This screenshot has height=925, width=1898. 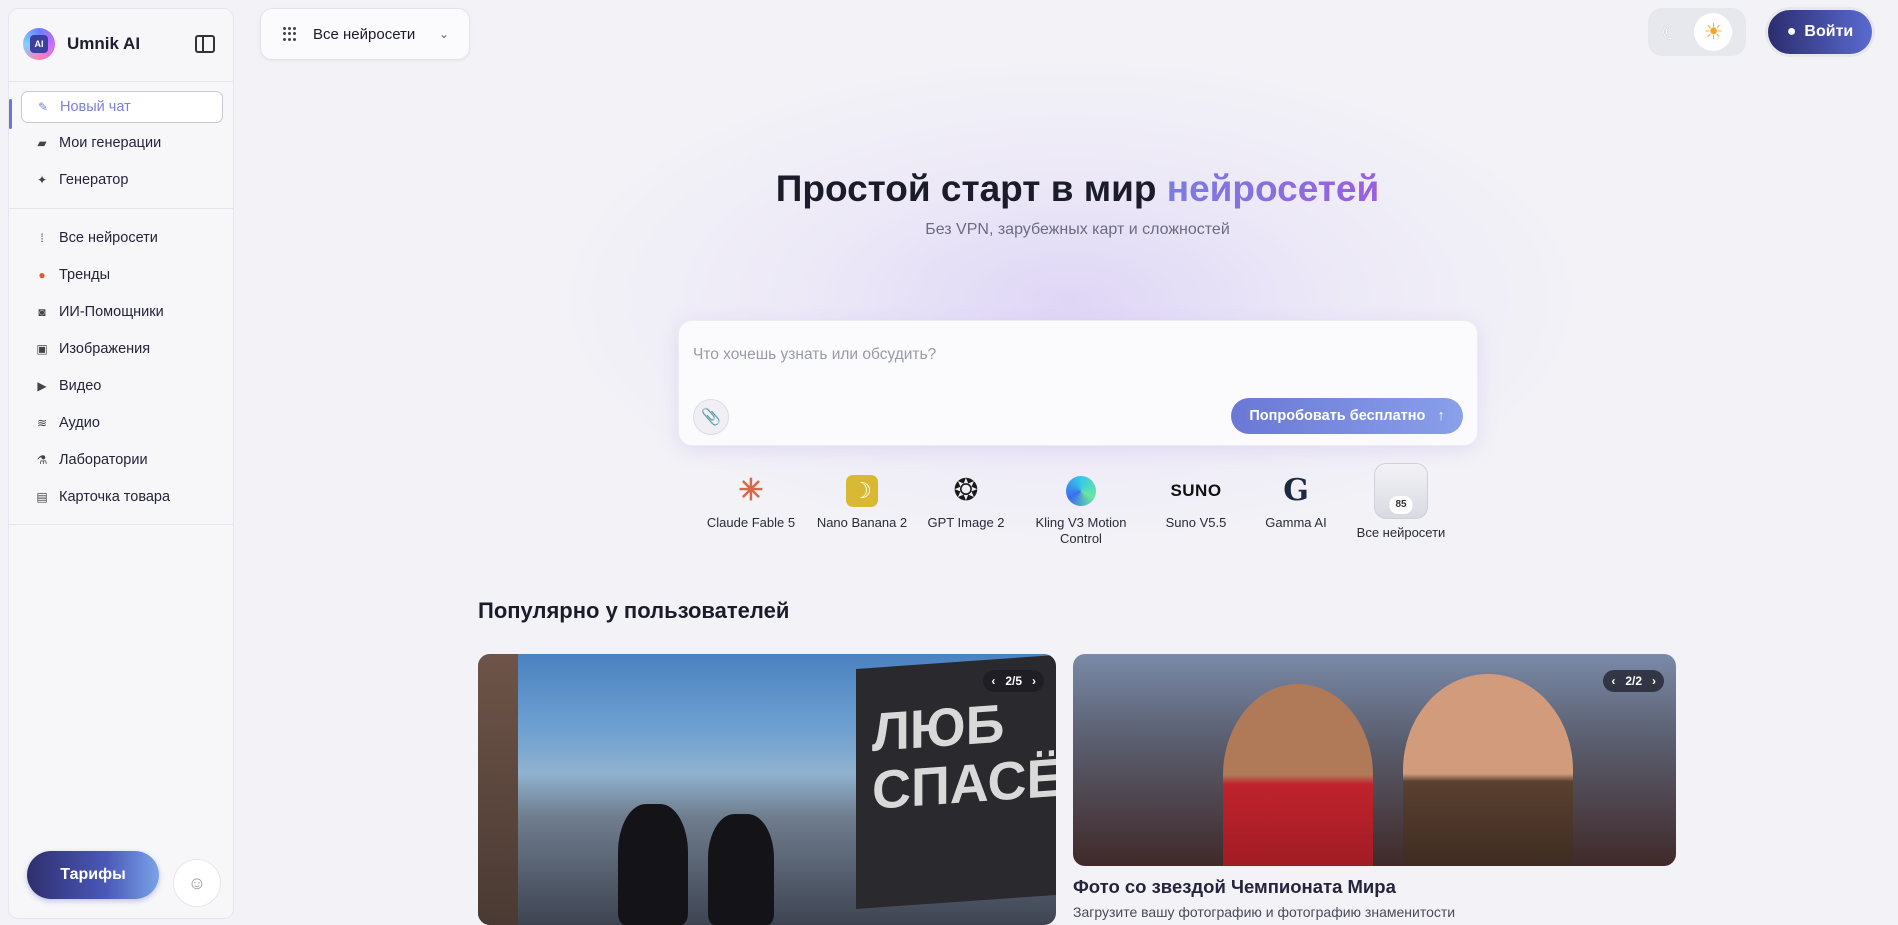 I want to click on model-select: Все нейросети ⌄, so click(x=365, y=34).